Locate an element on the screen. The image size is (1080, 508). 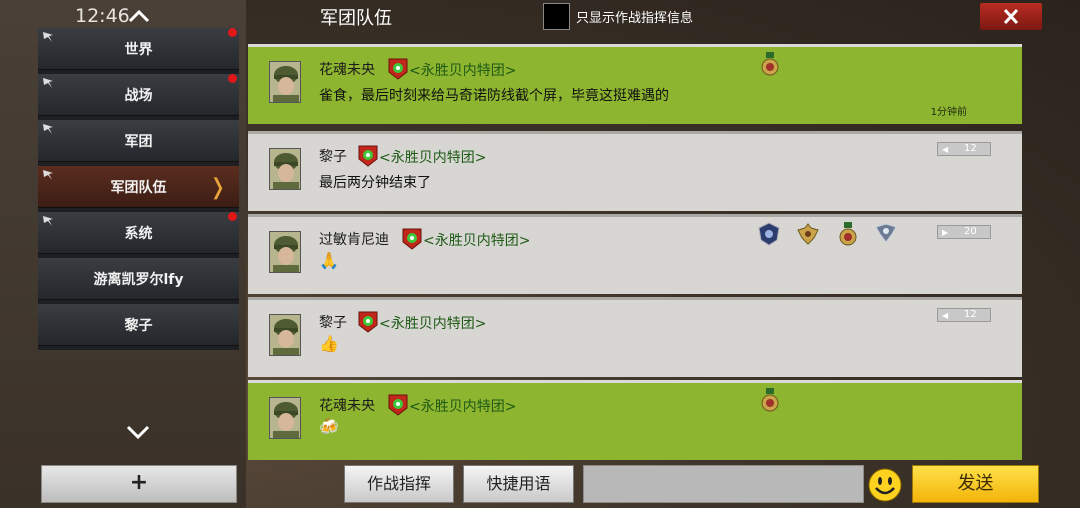
message-text: 最后两分钟结束了 is located at coordinates (375, 183).